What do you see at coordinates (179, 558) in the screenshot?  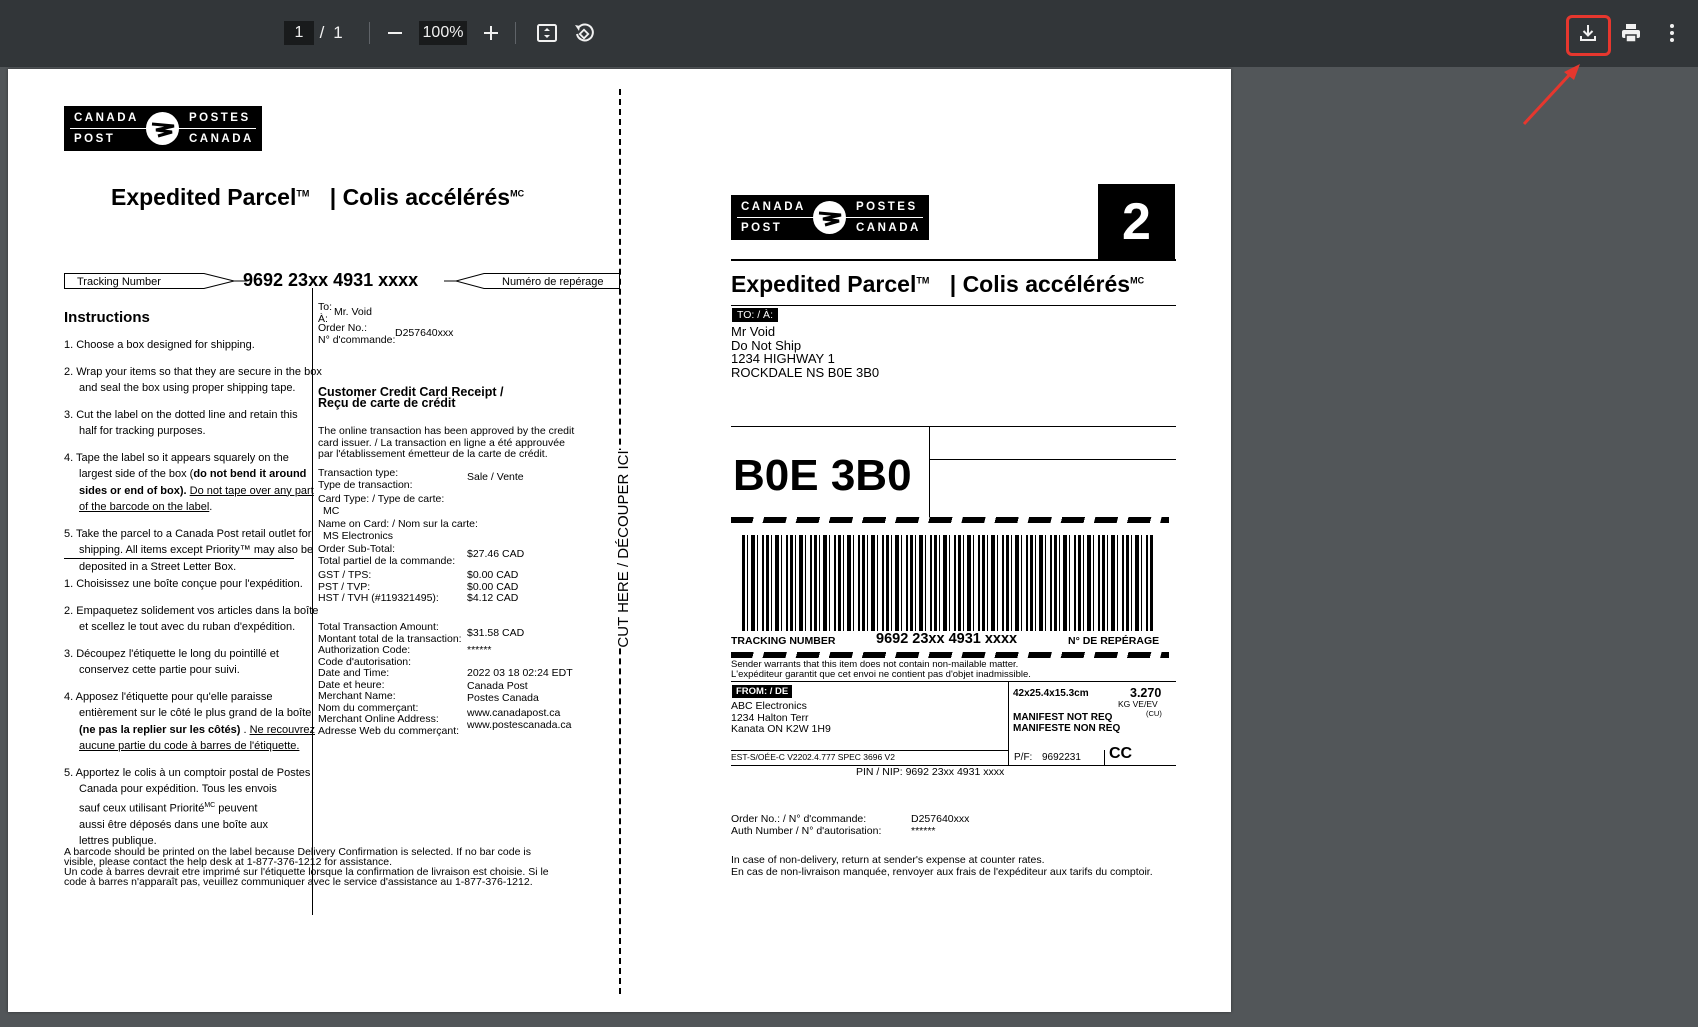 I see `divider` at bounding box center [179, 558].